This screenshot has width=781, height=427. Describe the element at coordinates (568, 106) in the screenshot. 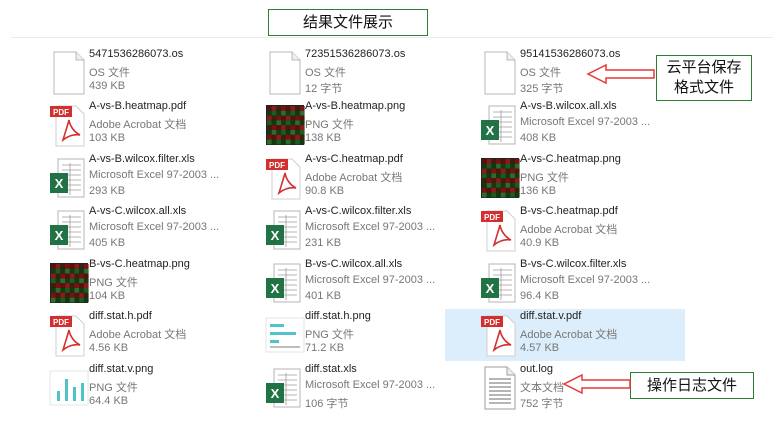

I see `file-name: A-vs-B.wilcox.all.xls` at that location.